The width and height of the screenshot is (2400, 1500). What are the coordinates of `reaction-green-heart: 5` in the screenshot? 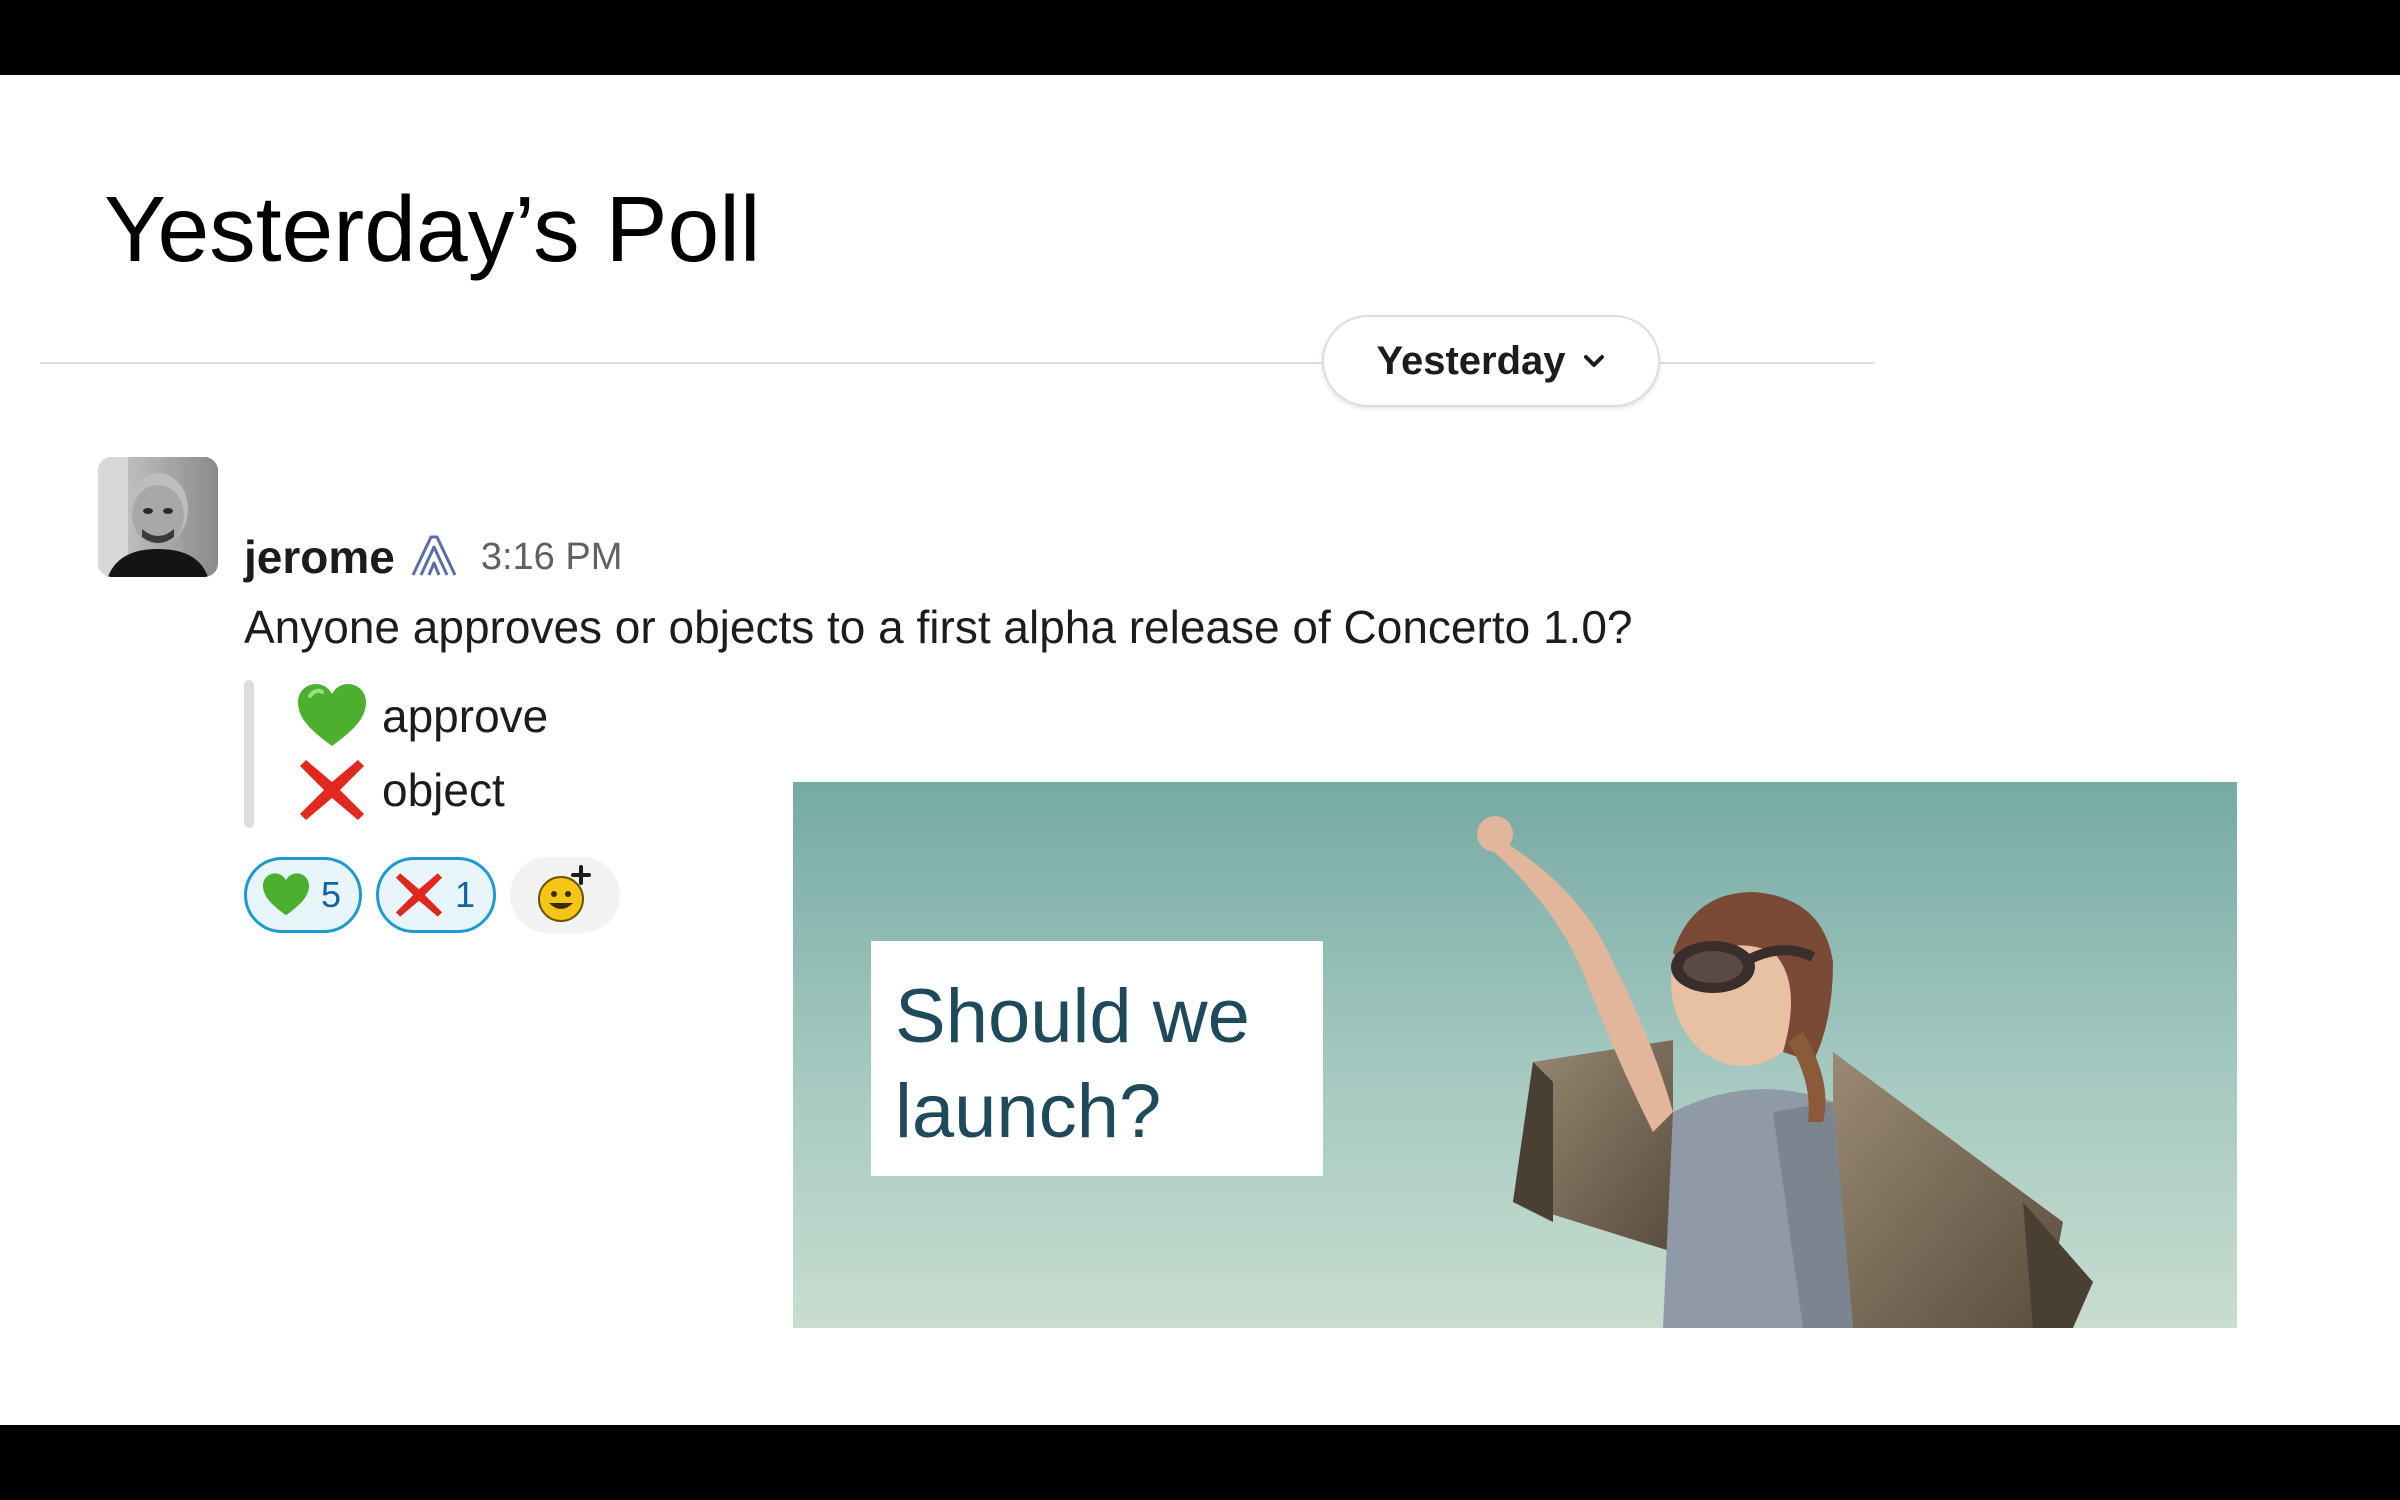 It's located at (303, 895).